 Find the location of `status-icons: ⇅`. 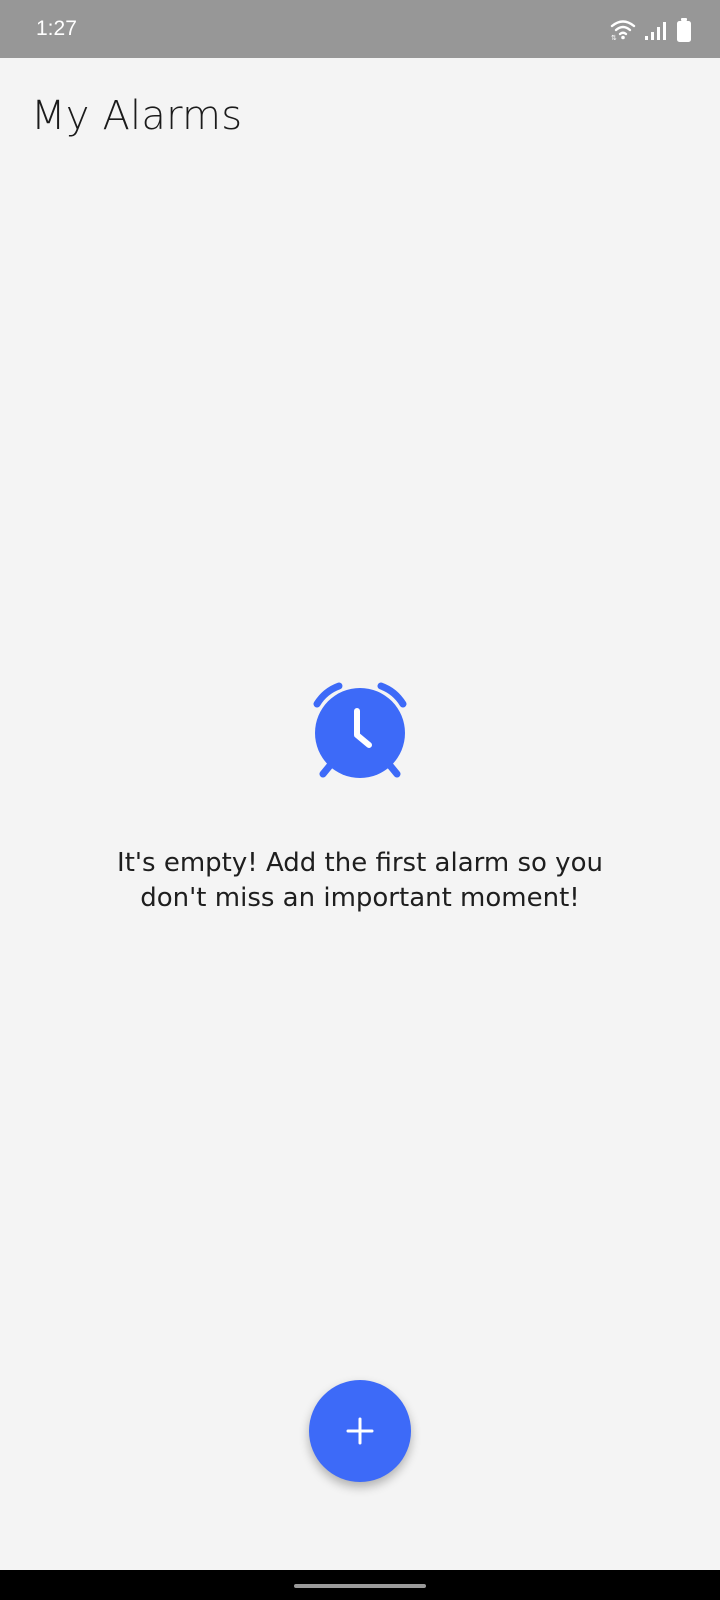

status-icons: ⇅ is located at coordinates (651, 30).